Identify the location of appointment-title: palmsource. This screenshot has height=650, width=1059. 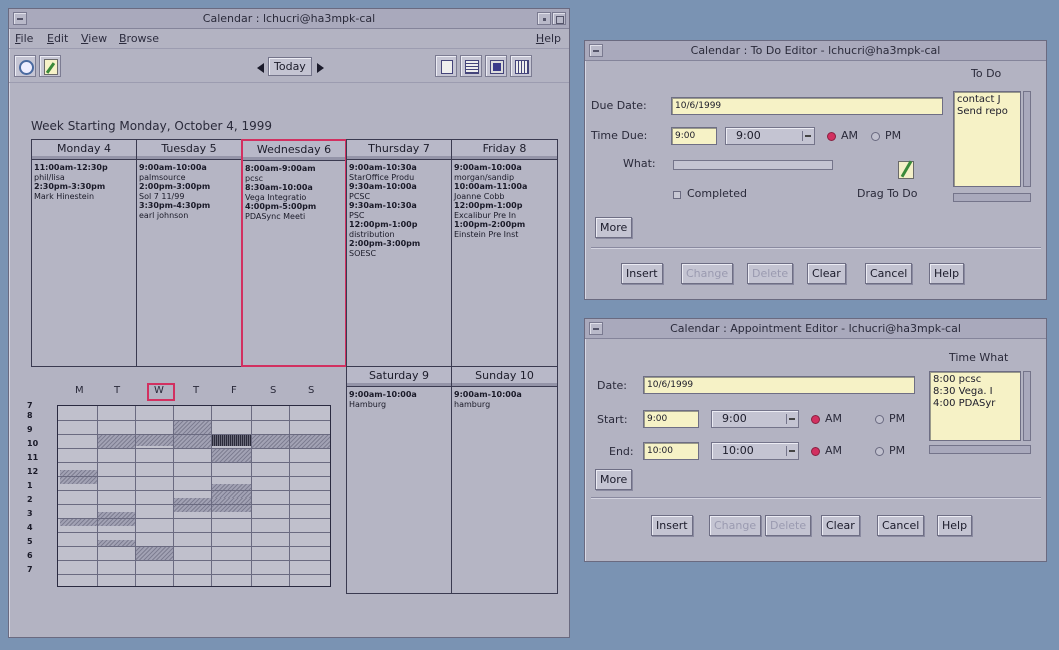
(189, 178).